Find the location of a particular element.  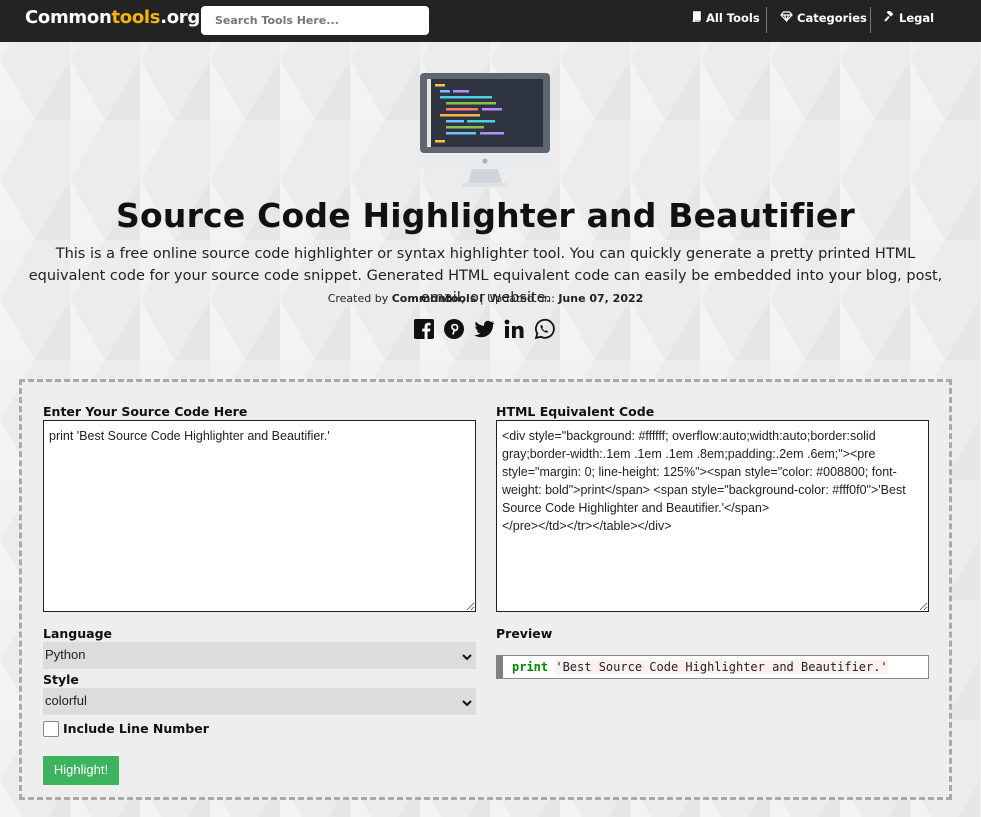

author-link: Commontools is located at coordinates (434, 298).